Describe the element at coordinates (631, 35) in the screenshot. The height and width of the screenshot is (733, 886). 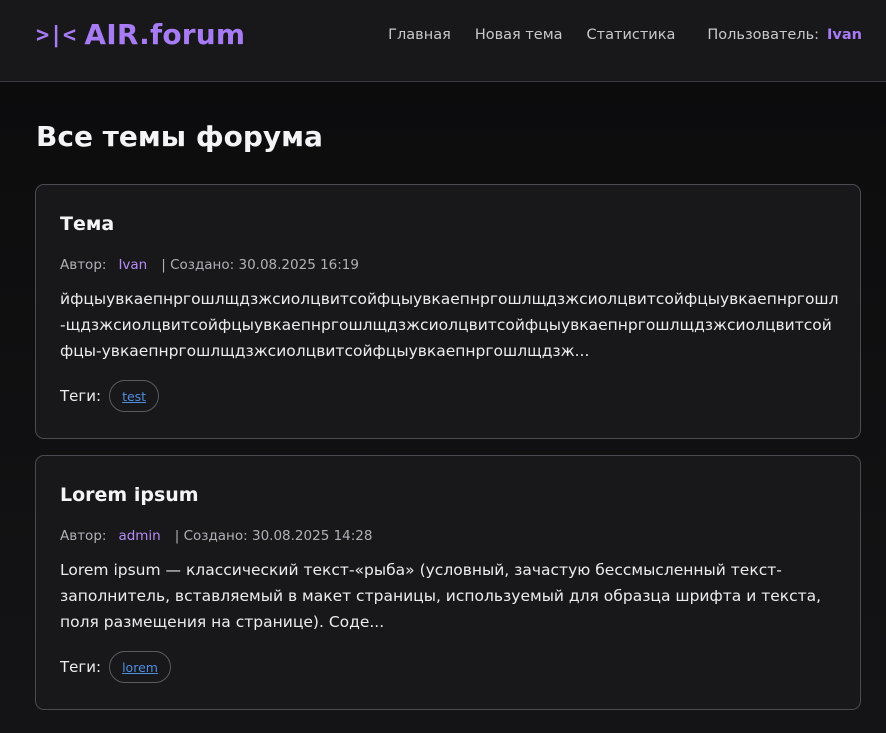
I see `nav-stats-link: Статистика` at that location.